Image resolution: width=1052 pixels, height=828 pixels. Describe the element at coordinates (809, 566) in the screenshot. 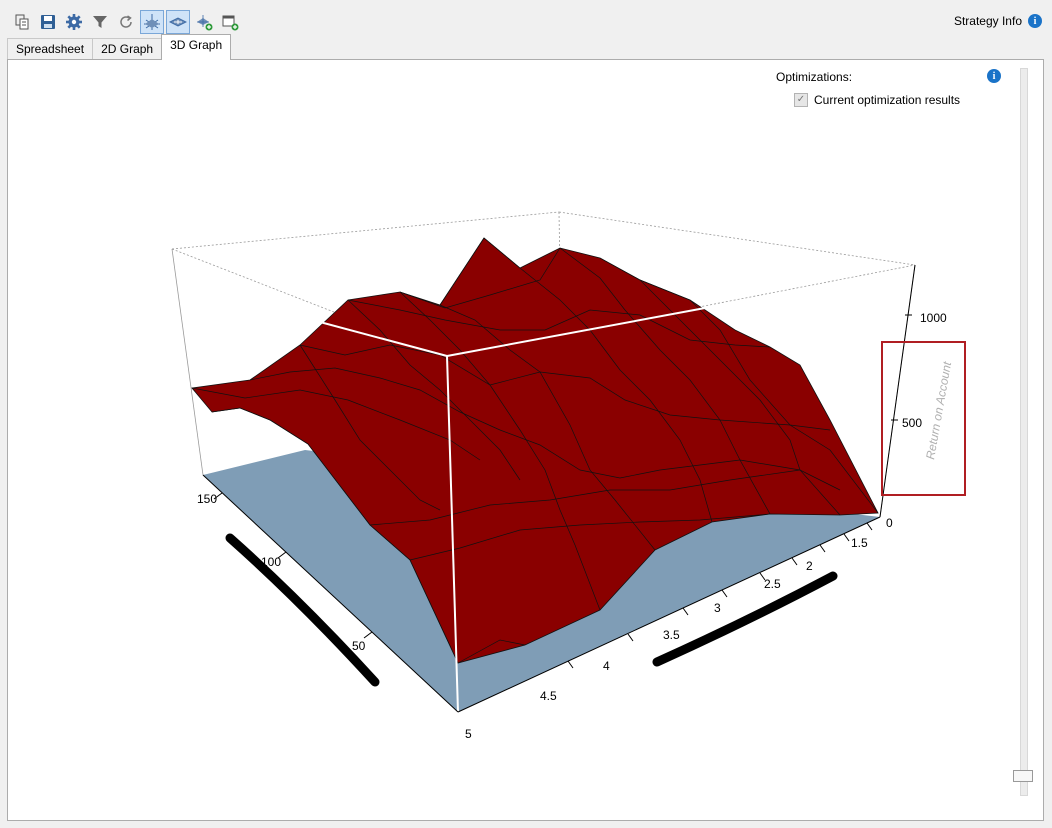

I see `right-axis-tick: 2` at that location.